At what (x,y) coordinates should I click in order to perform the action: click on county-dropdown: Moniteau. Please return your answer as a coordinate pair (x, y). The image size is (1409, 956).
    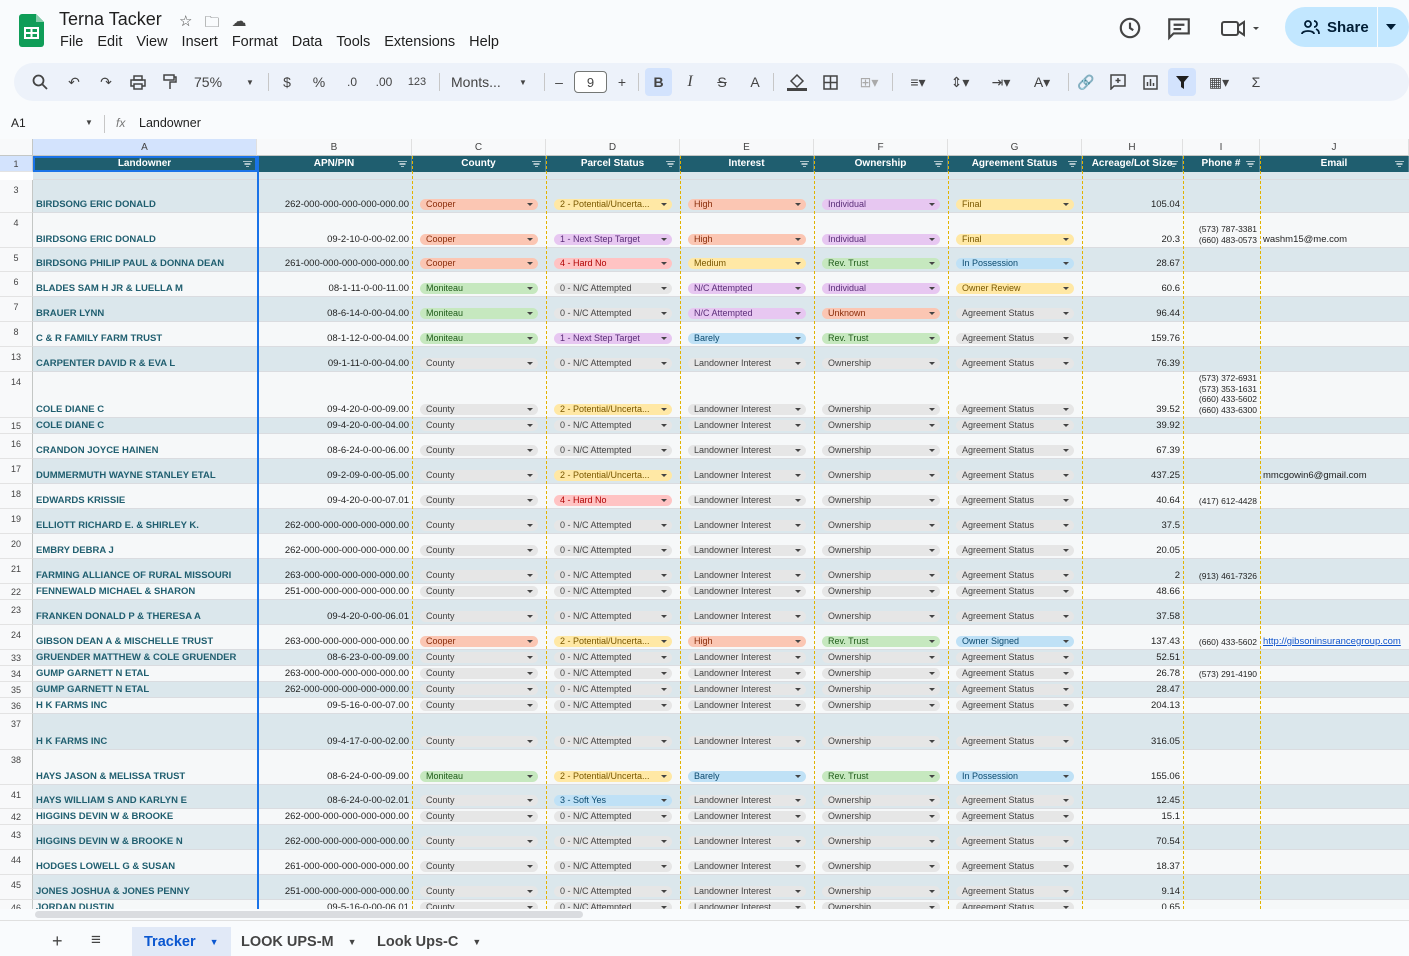
    Looking at the image, I should click on (479, 776).